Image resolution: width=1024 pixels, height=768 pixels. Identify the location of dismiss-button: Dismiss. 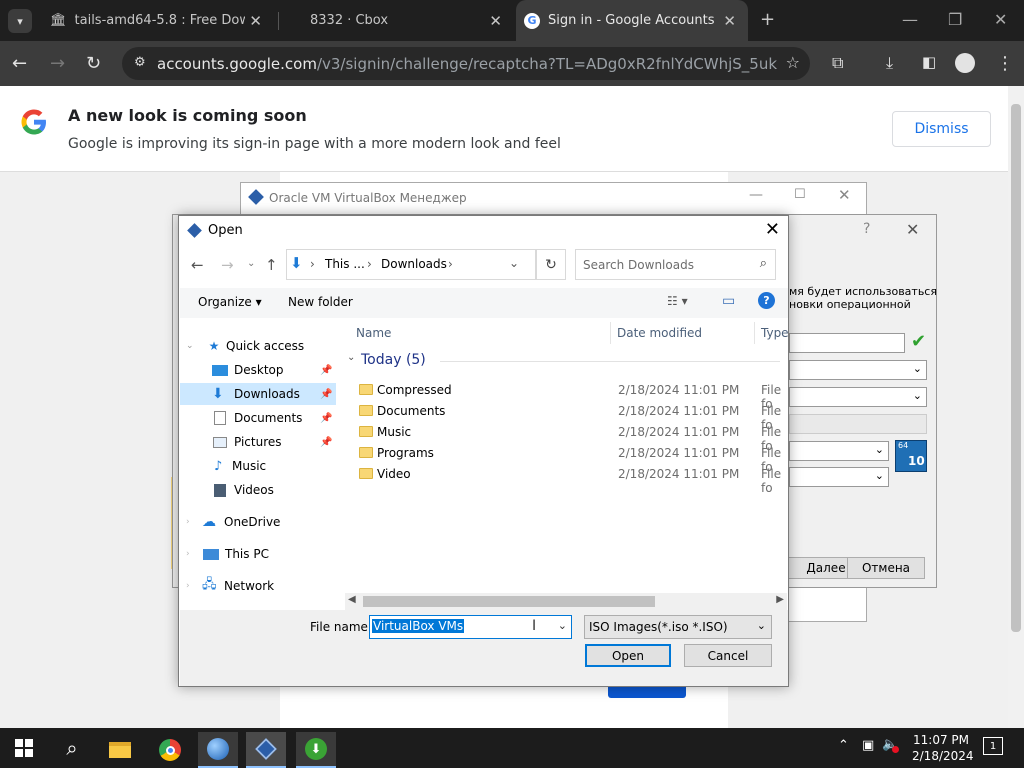
(941, 129).